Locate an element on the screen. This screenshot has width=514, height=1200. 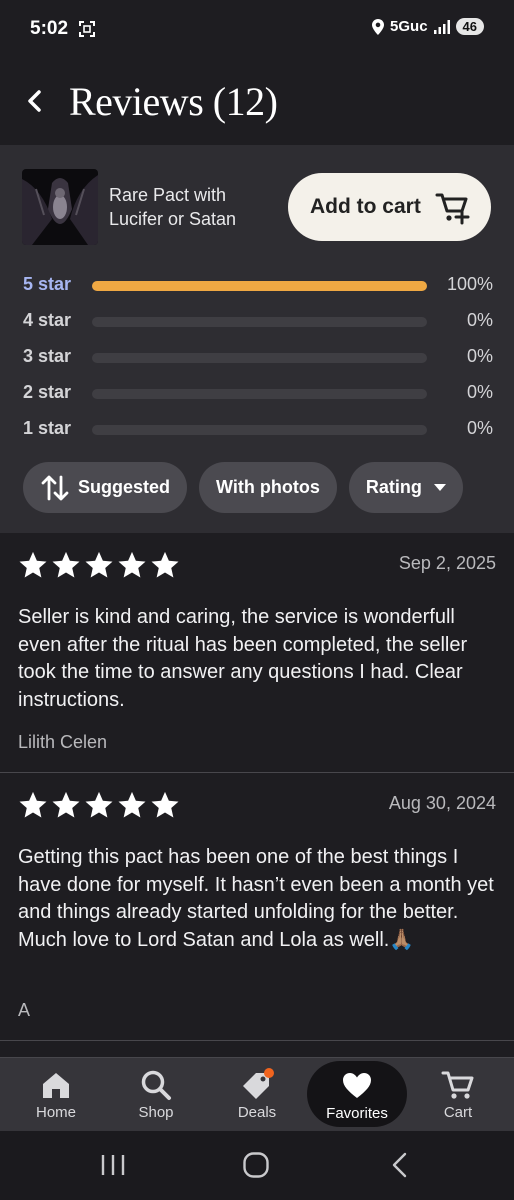
rating-row-3: 3 star 0% is located at coordinates (258, 358).